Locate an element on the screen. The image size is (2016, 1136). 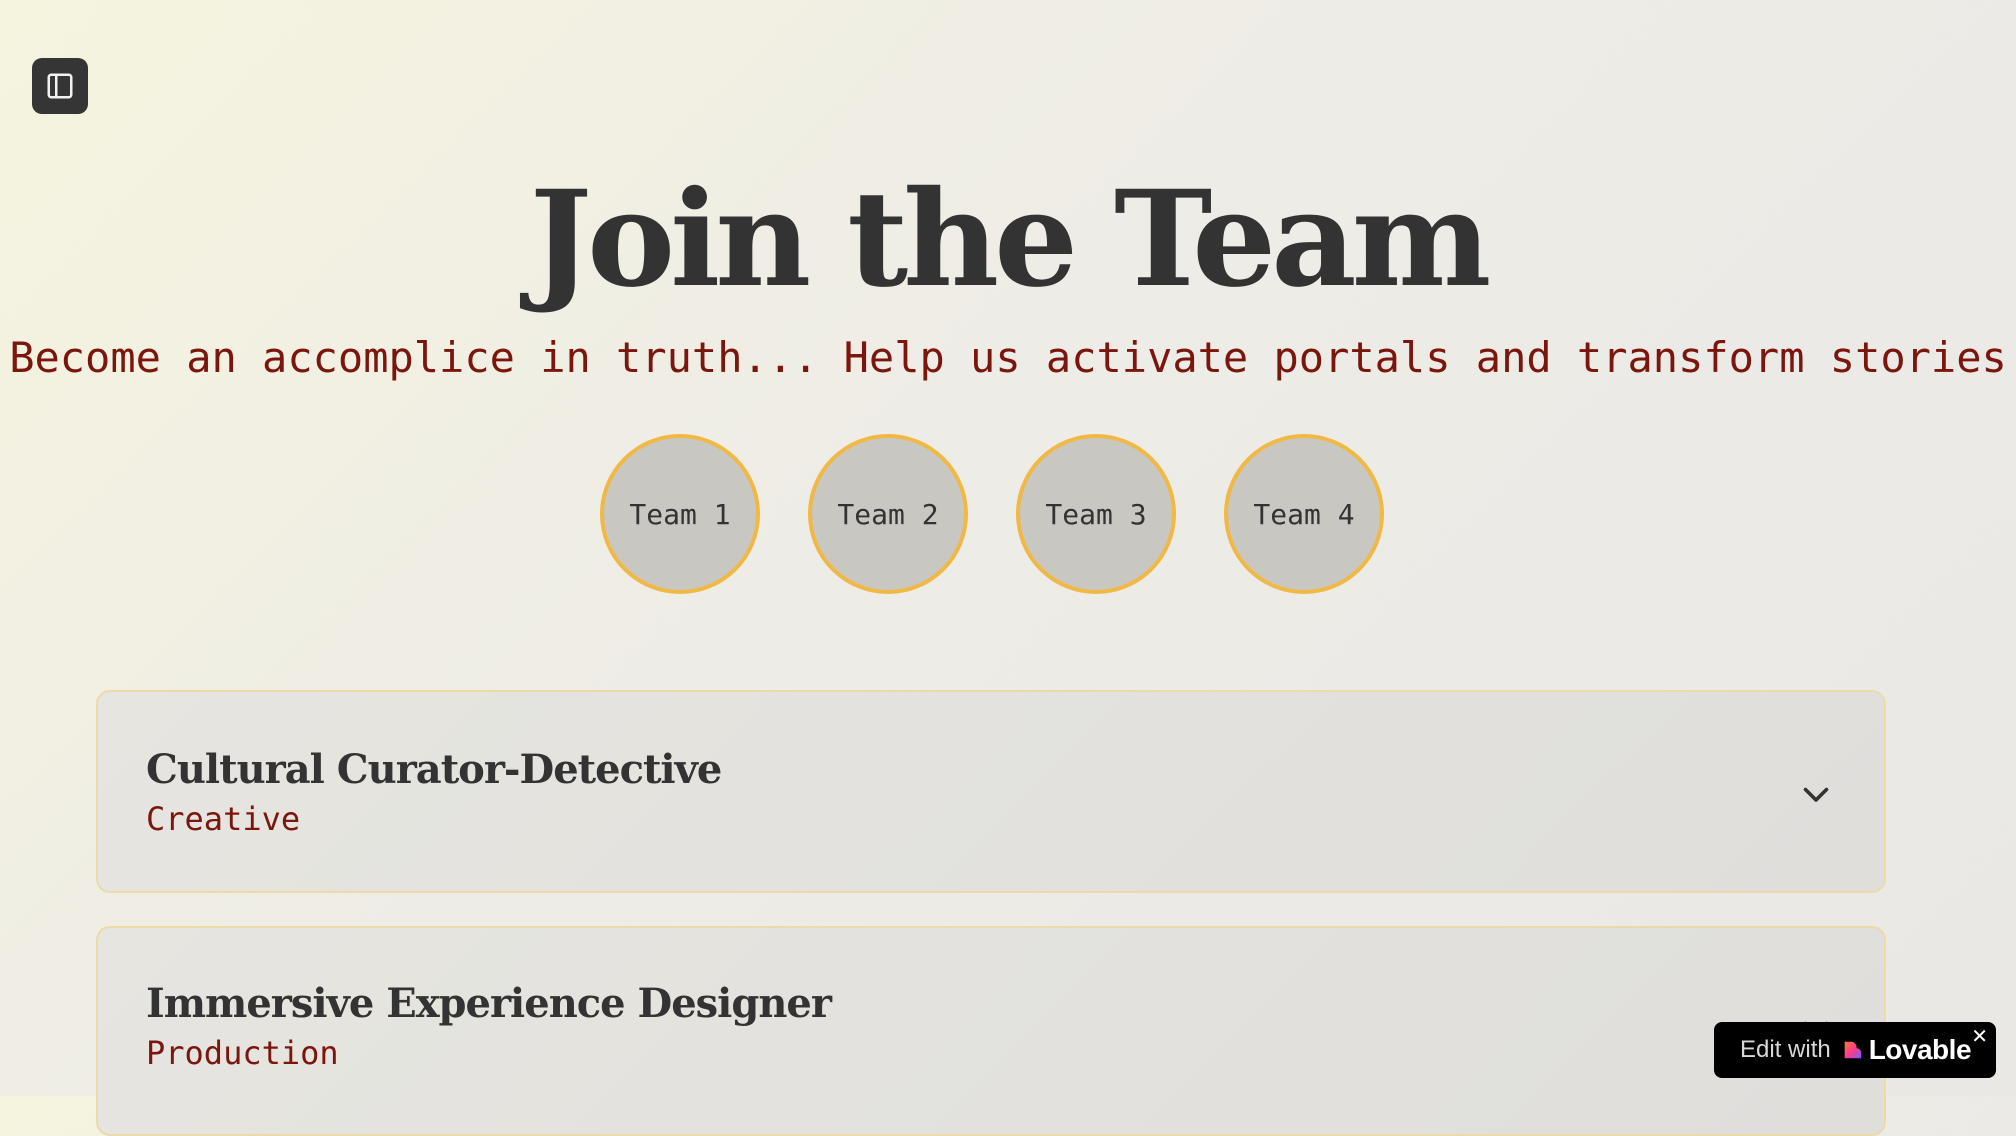
team-2-button: Team 2 is located at coordinates (888, 514).